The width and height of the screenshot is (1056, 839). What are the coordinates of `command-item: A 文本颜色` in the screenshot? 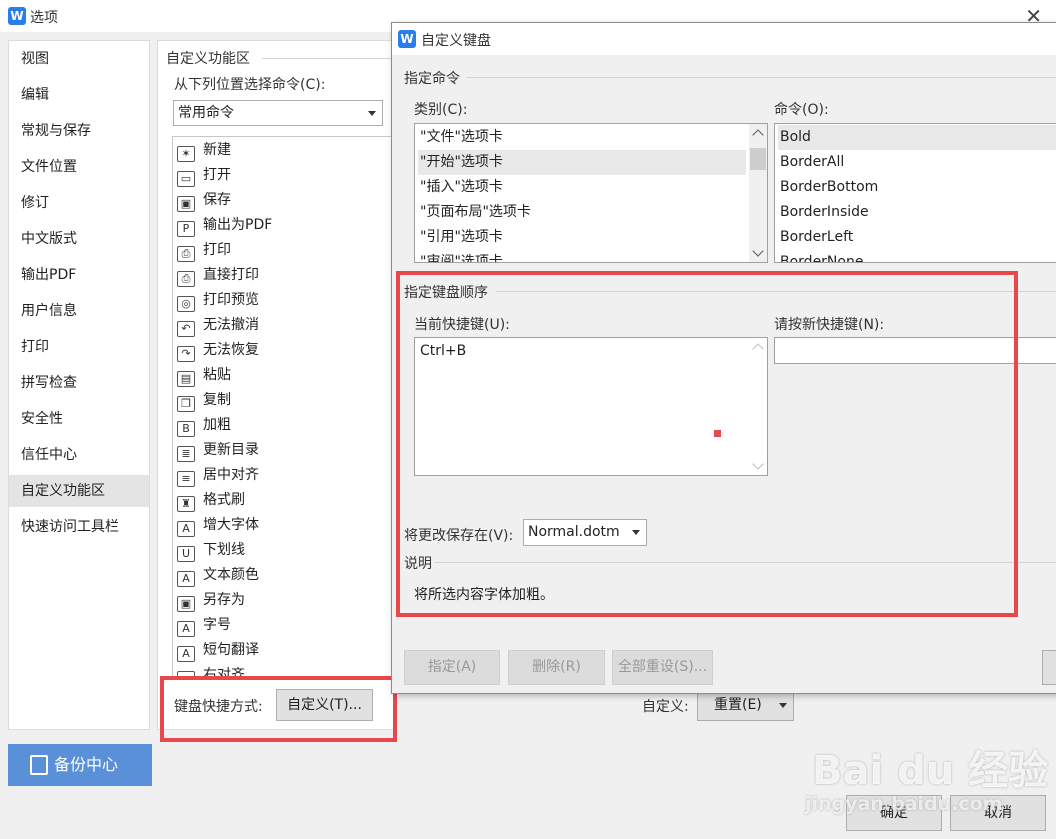 It's located at (218, 575).